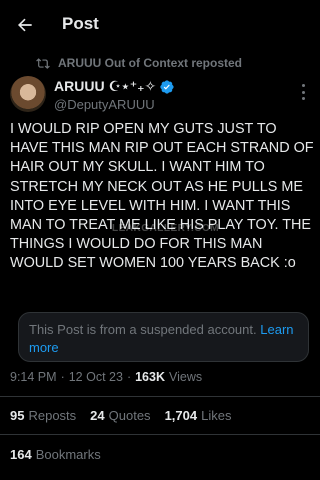 Image resolution: width=320 pixels, height=480 pixels. Describe the element at coordinates (150, 63) in the screenshot. I see `repost-label: ARUUU Out of Context reposted` at that location.